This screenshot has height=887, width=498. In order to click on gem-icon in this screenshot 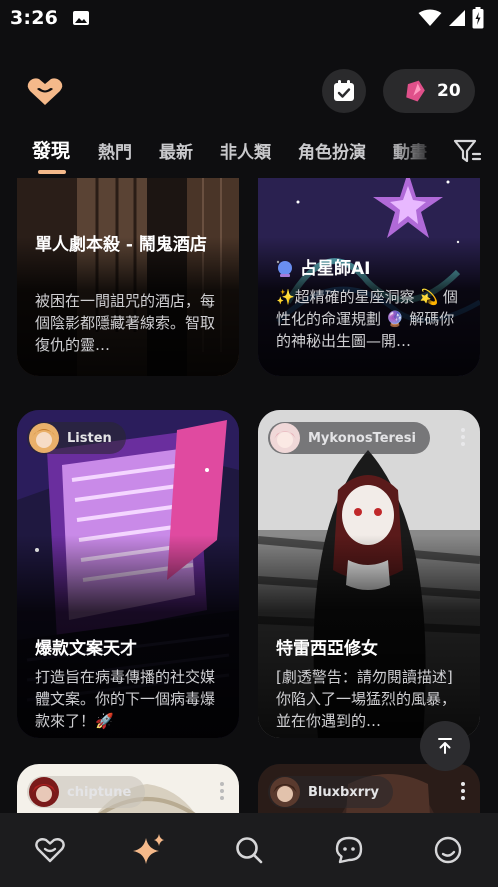, I will do `click(415, 91)`.